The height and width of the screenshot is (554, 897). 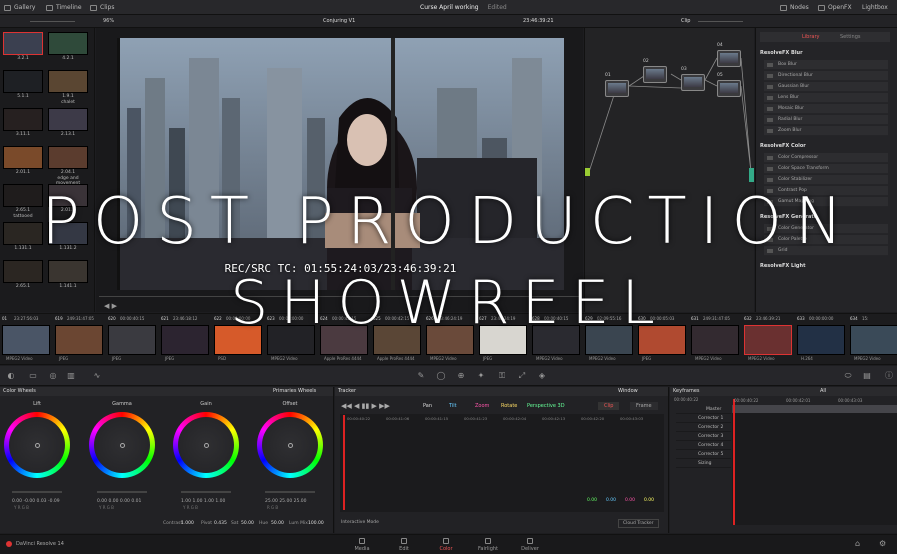 I want to click on wheel-values: 0.00 -0.00 0.03 -0.09, so click(x=36, y=501).